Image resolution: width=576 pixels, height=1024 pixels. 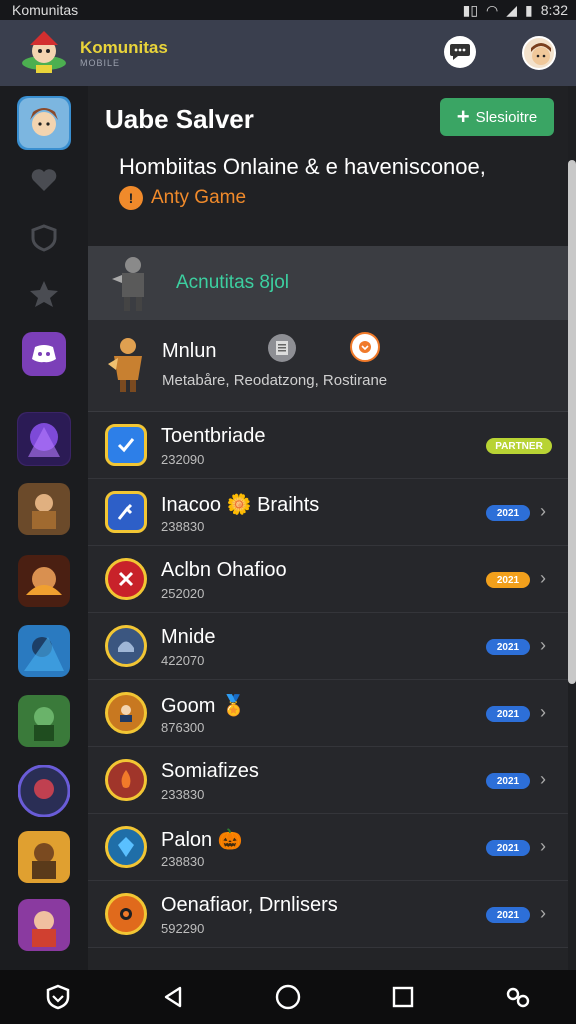 I want to click on brand: Komunitas MOBILE, so click(x=124, y=53).